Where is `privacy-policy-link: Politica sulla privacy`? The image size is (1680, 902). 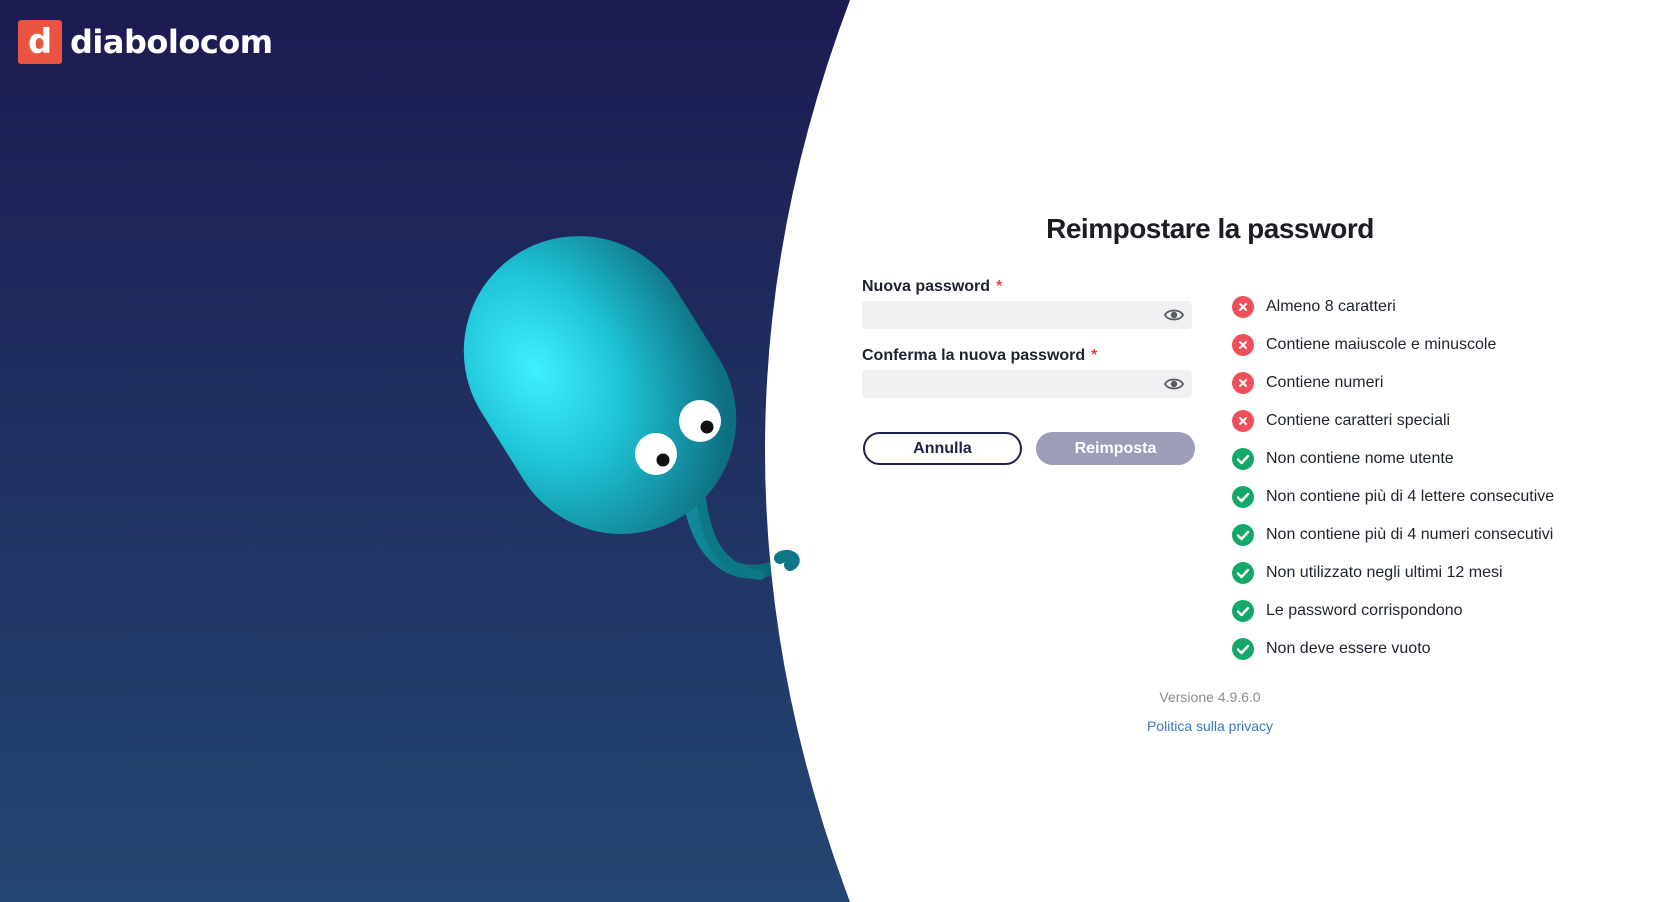
privacy-policy-link: Politica sulla privacy is located at coordinates (1210, 726).